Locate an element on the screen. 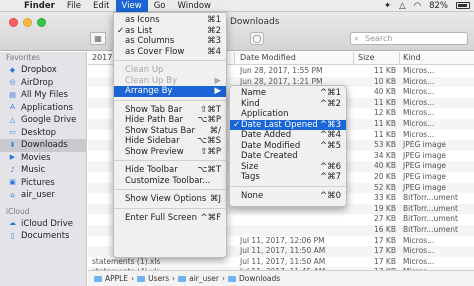 This screenshot has height=286, width=474. view-icons-button: ▦ is located at coordinates (98, 38).